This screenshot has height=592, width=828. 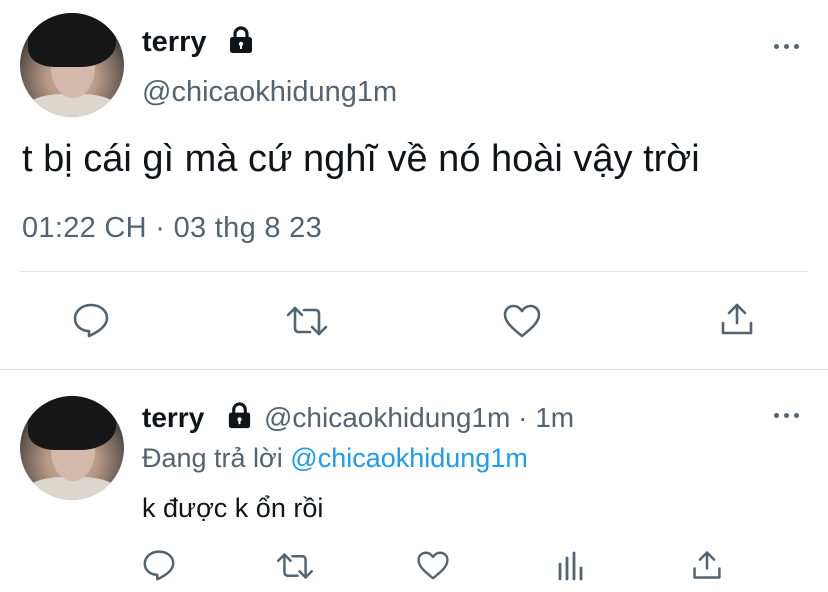 What do you see at coordinates (269, 92) in the screenshot?
I see `main-handle: @chicaokhidung1m` at bounding box center [269, 92].